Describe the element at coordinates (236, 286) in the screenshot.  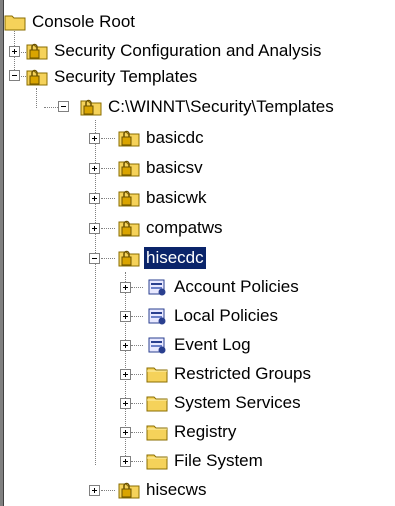
I see `node-label: Account Policies` at that location.